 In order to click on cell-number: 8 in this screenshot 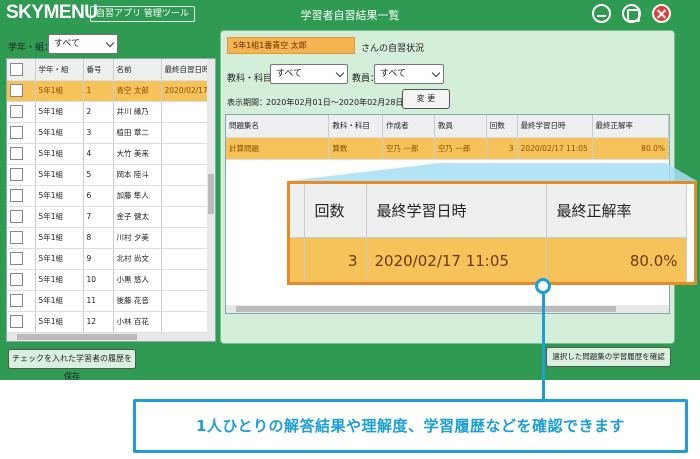, I will do `click(98, 238)`.